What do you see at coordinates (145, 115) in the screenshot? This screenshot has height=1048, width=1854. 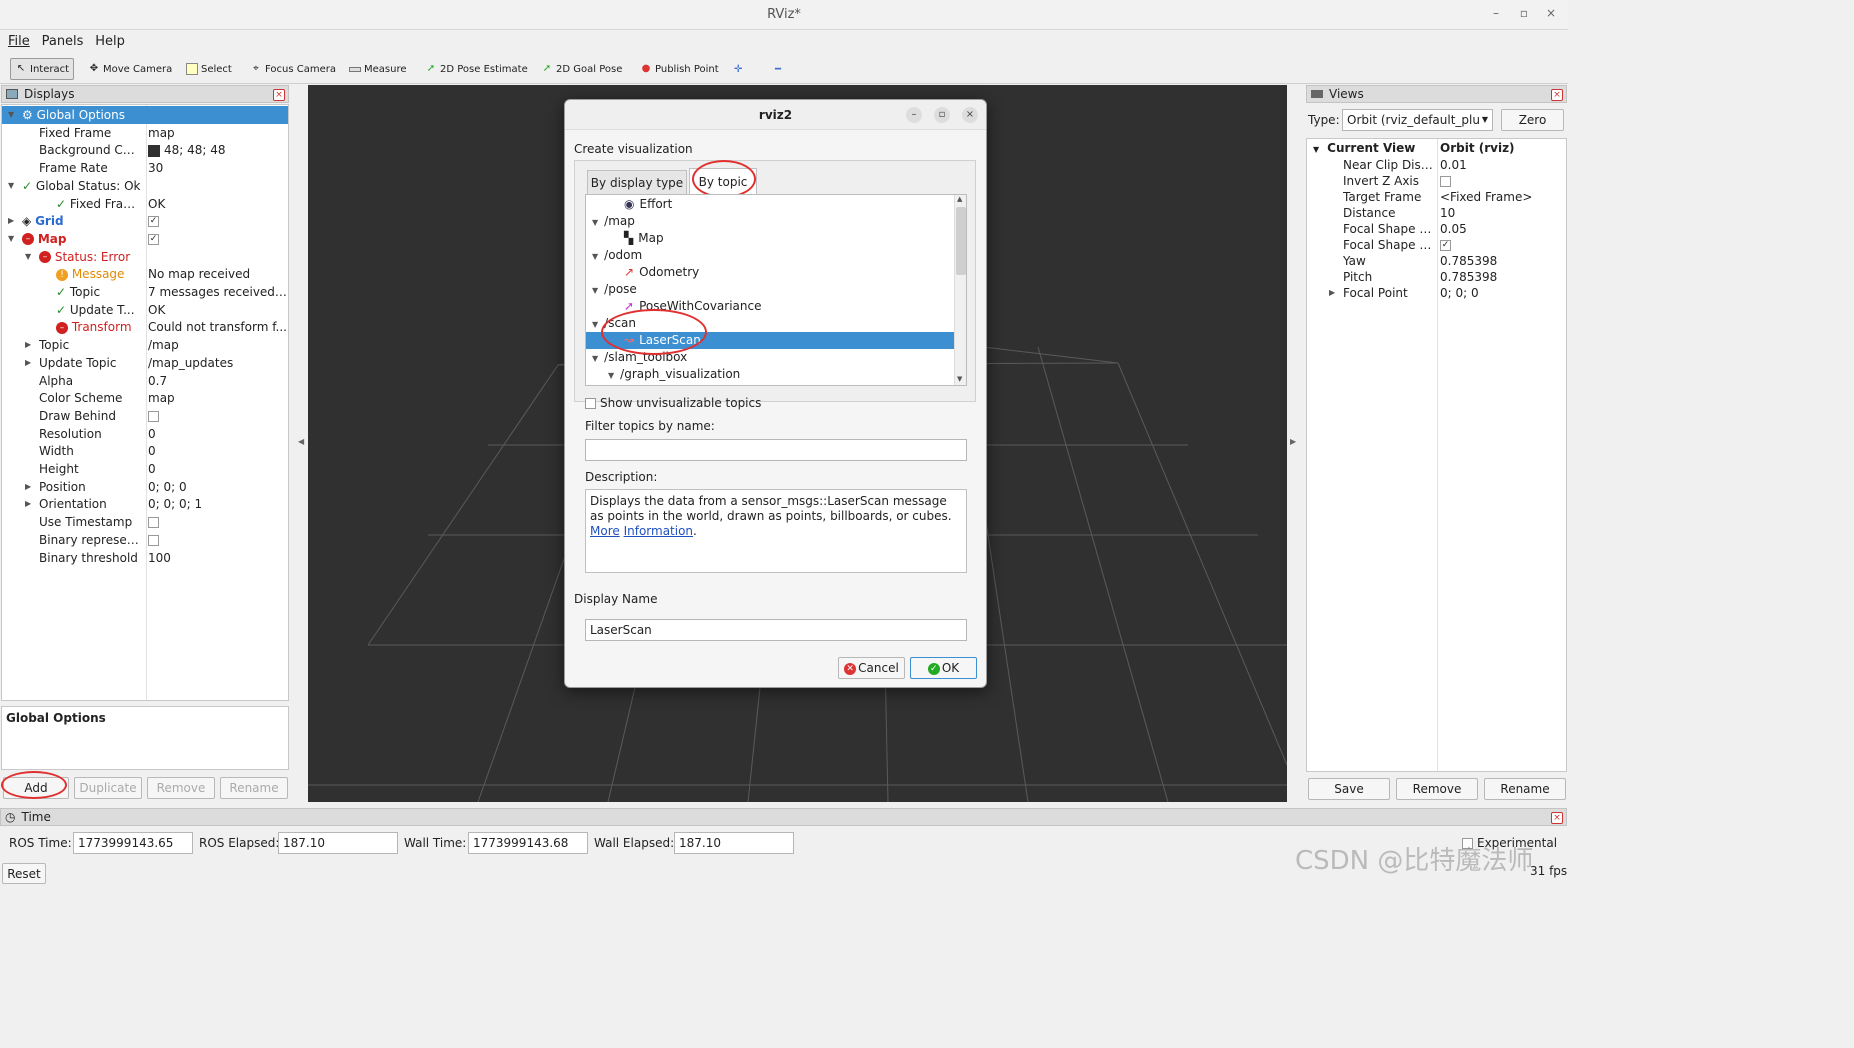 I see `display-row: ▼ ⚙ Global Options` at bounding box center [145, 115].